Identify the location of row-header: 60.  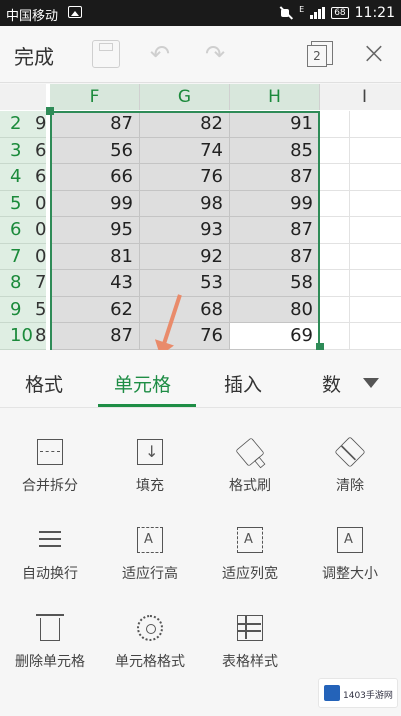
(23, 230).